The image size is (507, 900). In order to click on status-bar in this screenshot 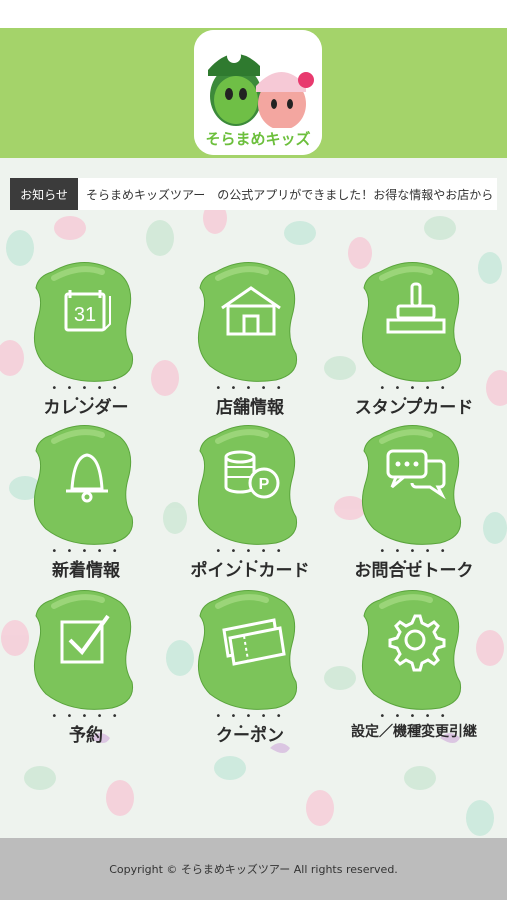, I will do `click(253, 14)`.